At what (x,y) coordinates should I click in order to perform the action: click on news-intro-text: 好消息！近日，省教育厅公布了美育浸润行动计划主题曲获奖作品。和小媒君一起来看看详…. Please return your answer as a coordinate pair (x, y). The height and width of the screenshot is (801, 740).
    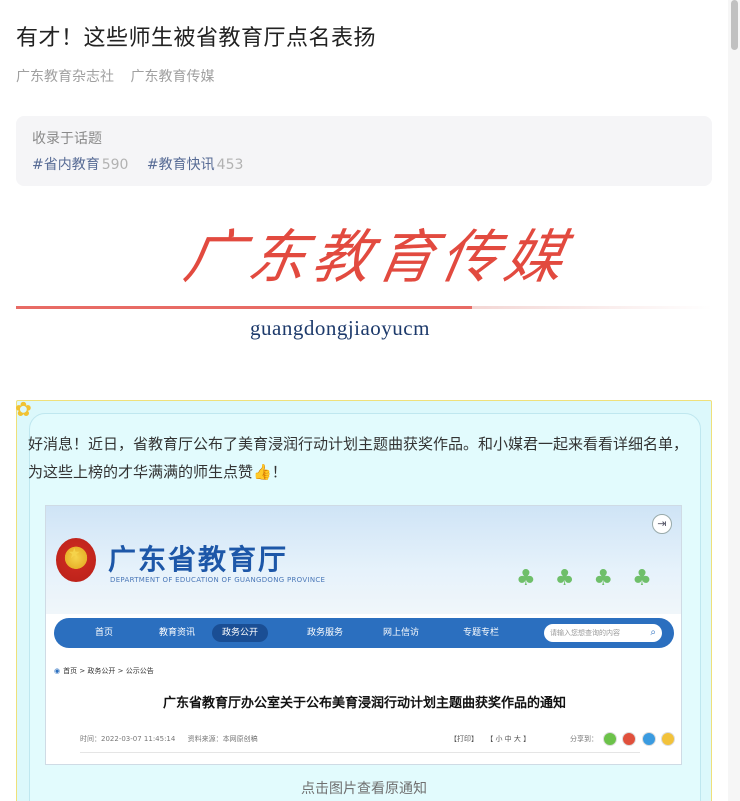
    Looking at the image, I should click on (358, 458).